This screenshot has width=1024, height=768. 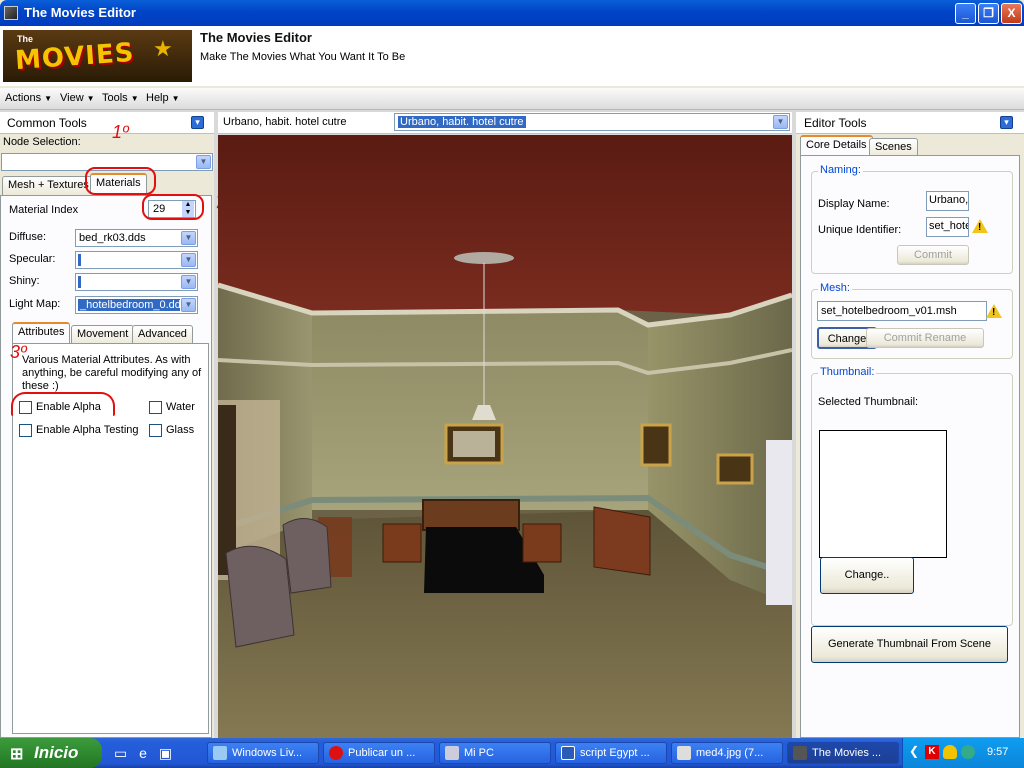 I want to click on media-icon: ▣, so click(x=165, y=753).